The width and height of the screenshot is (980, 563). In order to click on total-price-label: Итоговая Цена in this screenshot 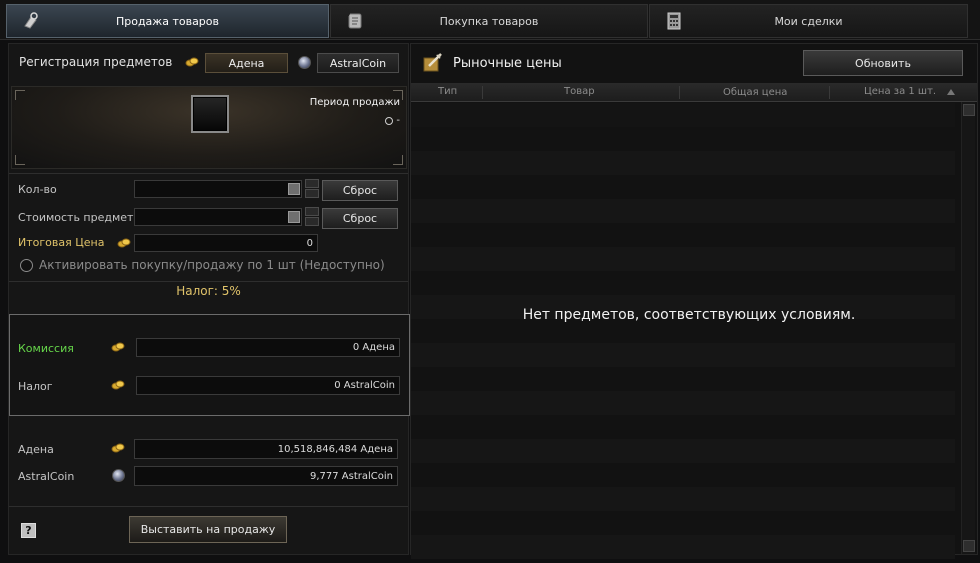, I will do `click(61, 242)`.